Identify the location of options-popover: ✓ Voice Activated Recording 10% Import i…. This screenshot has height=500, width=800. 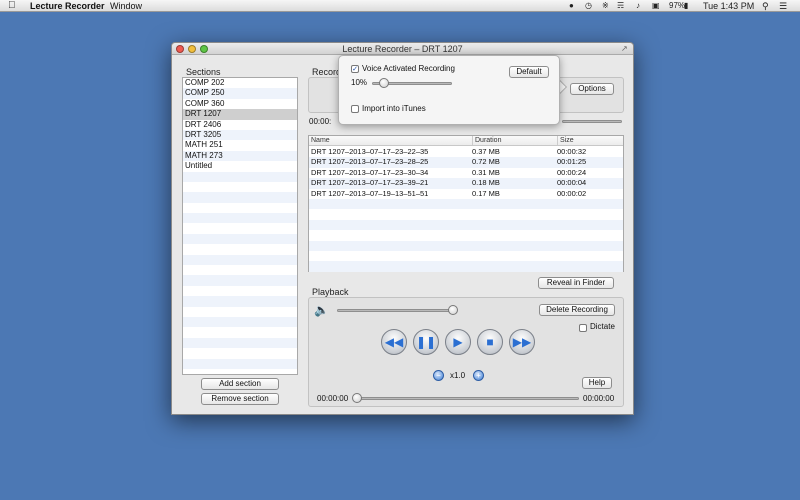
(449, 90).